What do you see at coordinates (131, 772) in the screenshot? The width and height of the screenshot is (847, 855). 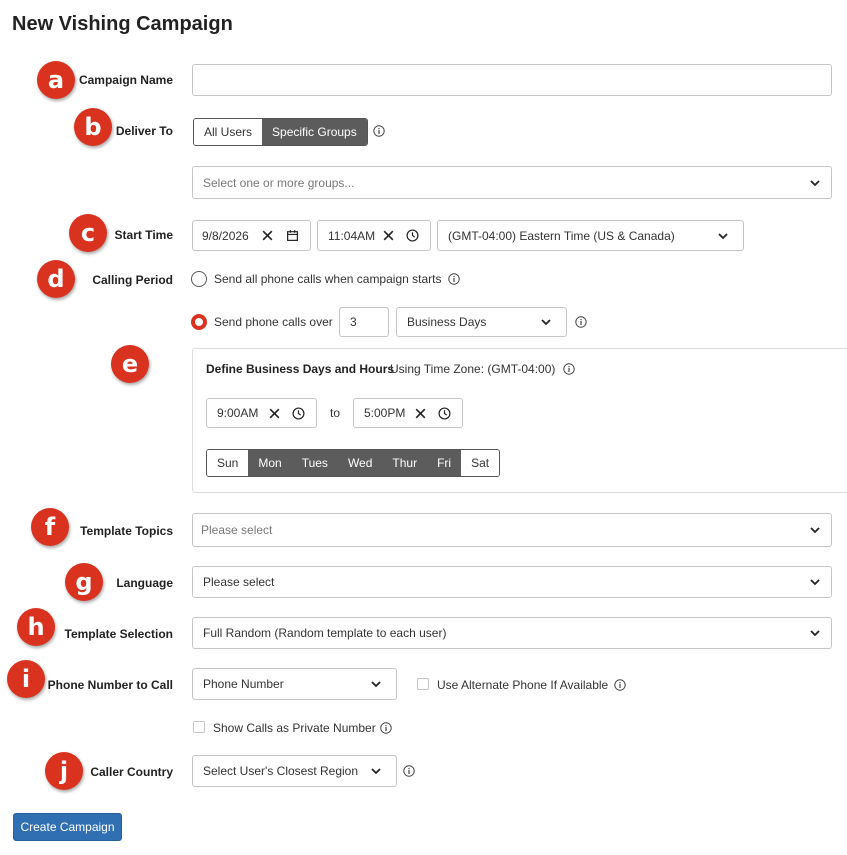 I see `caller-country-label: Caller Country` at bounding box center [131, 772].